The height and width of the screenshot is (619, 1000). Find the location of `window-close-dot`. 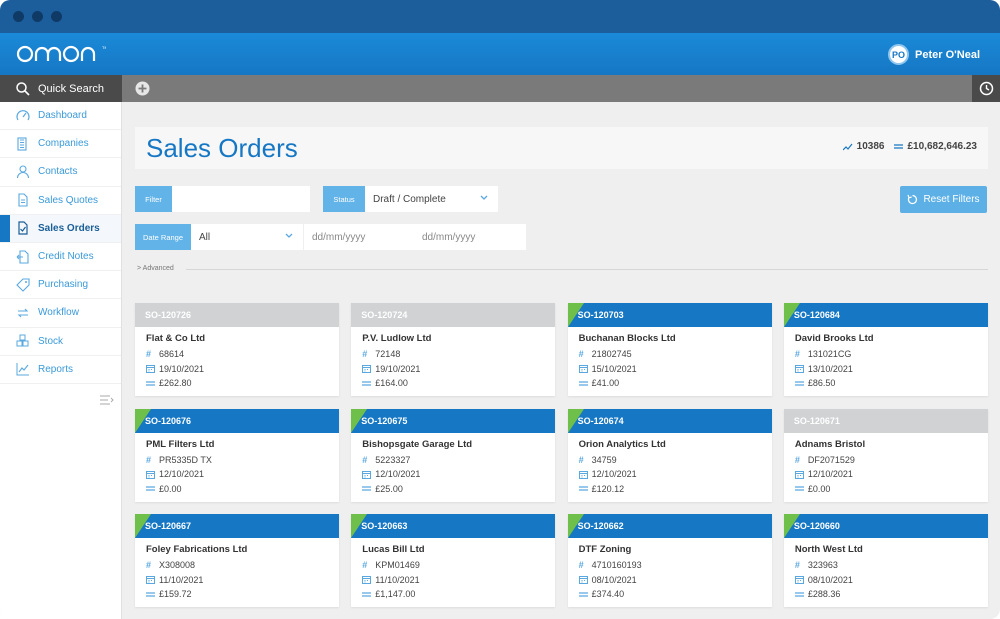

window-close-dot is located at coordinates (18, 16).